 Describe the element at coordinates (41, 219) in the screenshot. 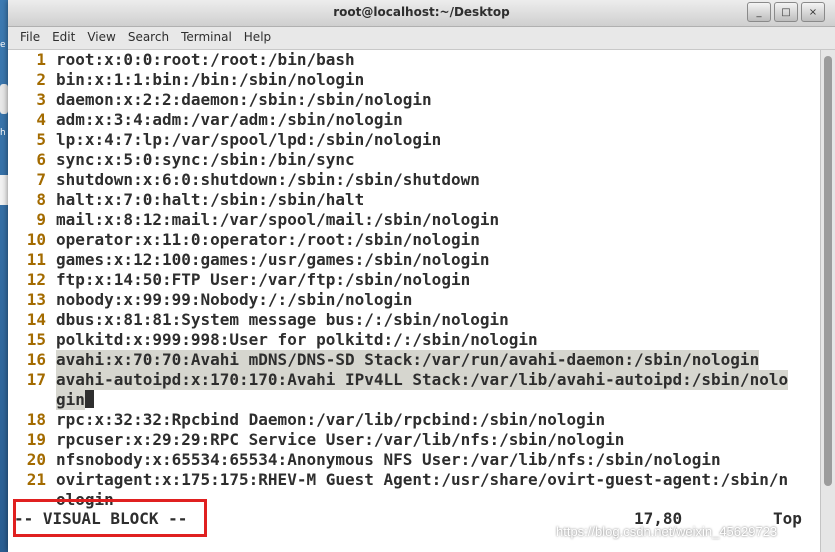

I see `line-number: 9` at that location.